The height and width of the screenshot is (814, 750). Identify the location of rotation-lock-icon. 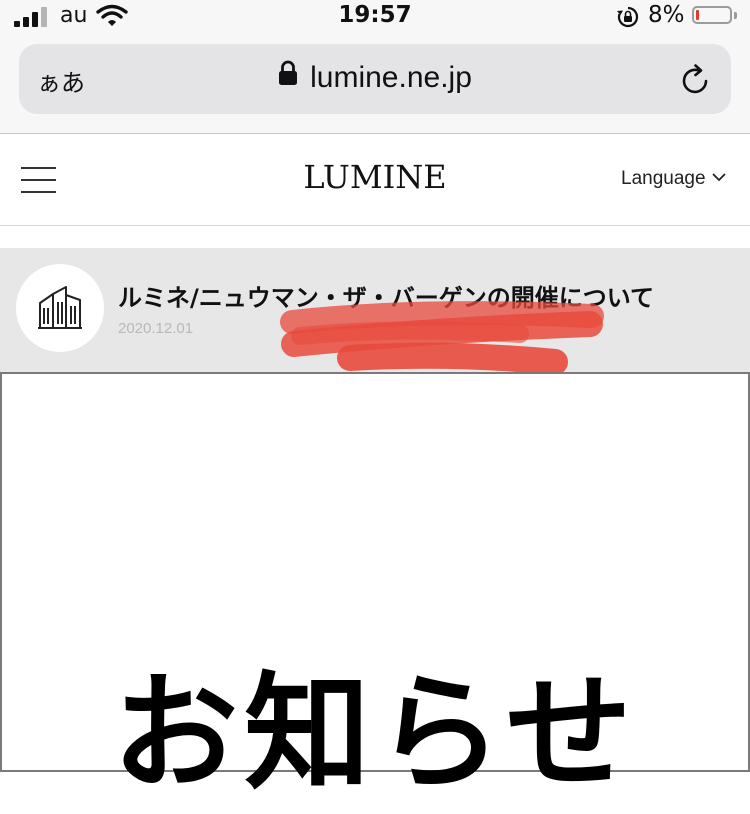
(628, 19).